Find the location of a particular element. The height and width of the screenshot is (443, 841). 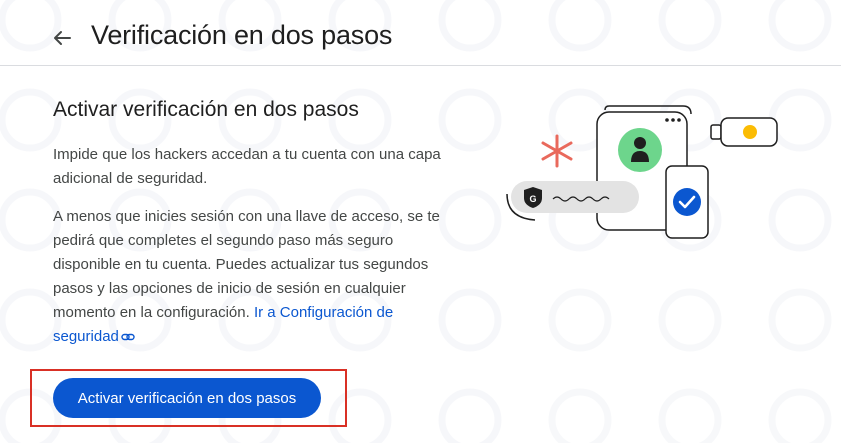

security-illustration: G is located at coordinates (642, 172).